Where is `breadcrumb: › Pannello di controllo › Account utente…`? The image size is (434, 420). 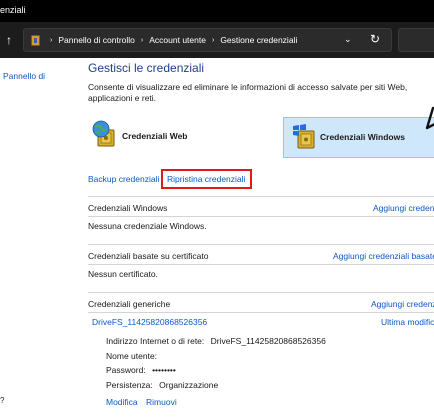 breadcrumb: › Pannello di controllo › Account utente… is located at coordinates (173, 40).